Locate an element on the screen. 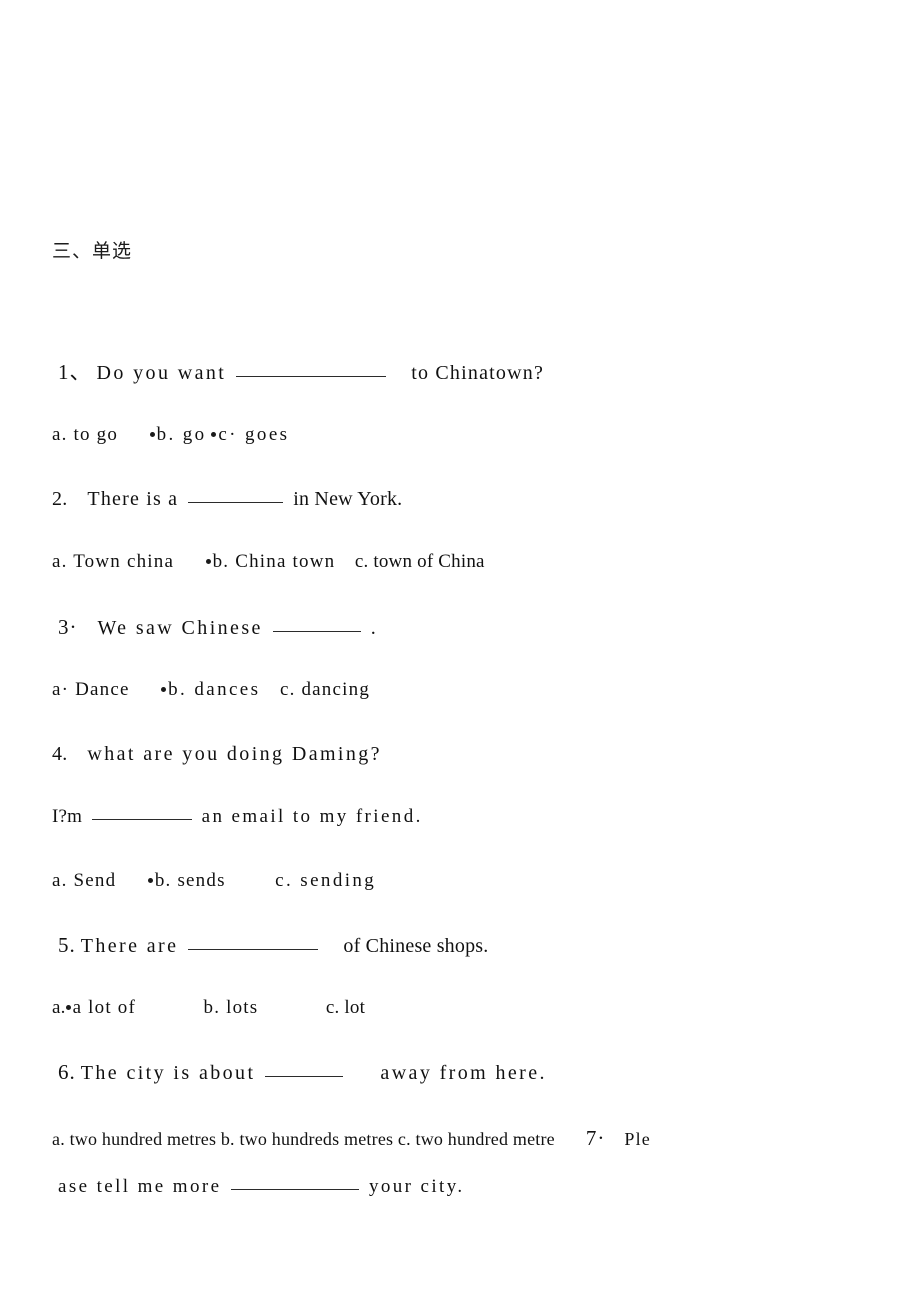 The width and height of the screenshot is (920, 1302). question-2-number: 2. is located at coordinates (60, 499).